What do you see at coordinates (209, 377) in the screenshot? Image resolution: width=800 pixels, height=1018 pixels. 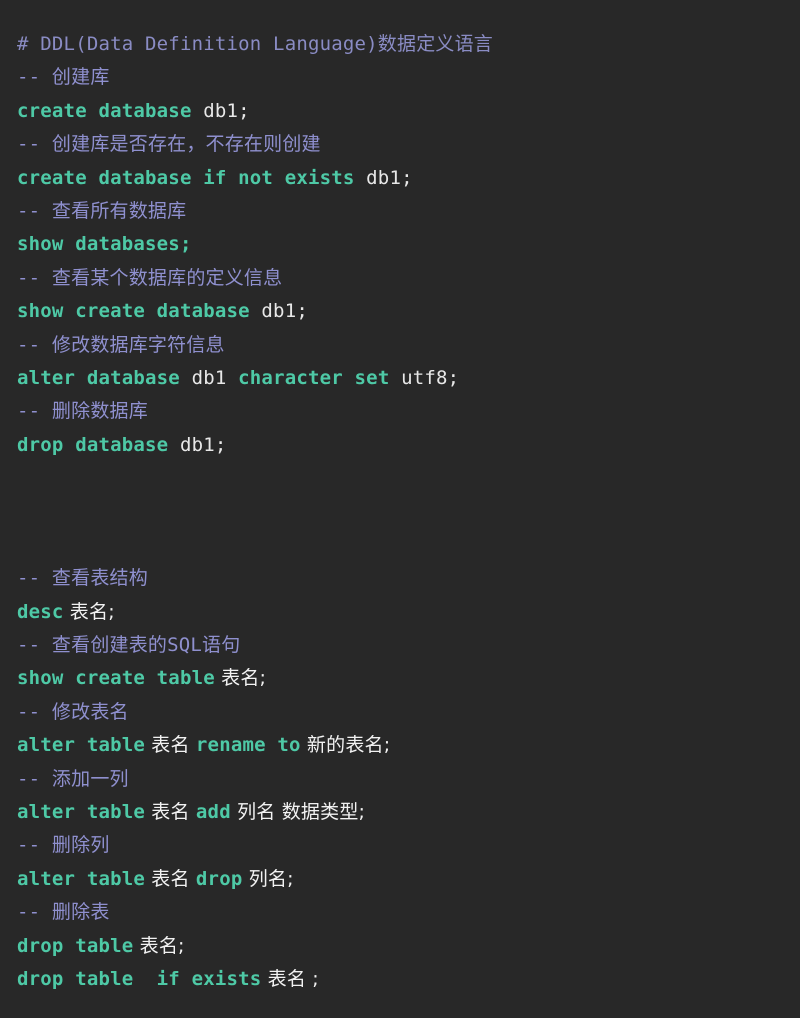 I see `token-plain: db1` at bounding box center [209, 377].